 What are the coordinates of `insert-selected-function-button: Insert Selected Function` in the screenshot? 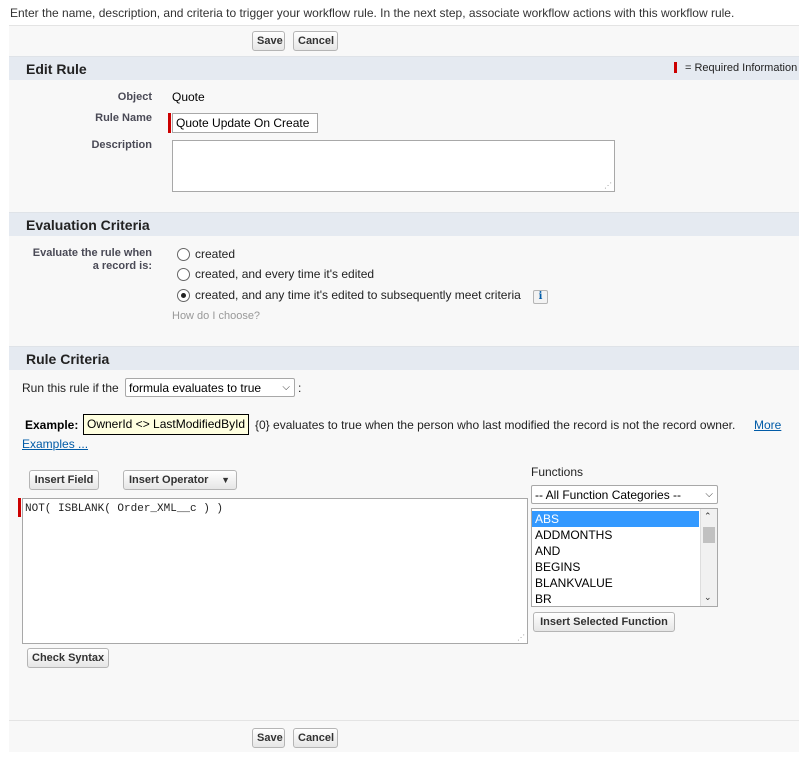 It's located at (604, 622).